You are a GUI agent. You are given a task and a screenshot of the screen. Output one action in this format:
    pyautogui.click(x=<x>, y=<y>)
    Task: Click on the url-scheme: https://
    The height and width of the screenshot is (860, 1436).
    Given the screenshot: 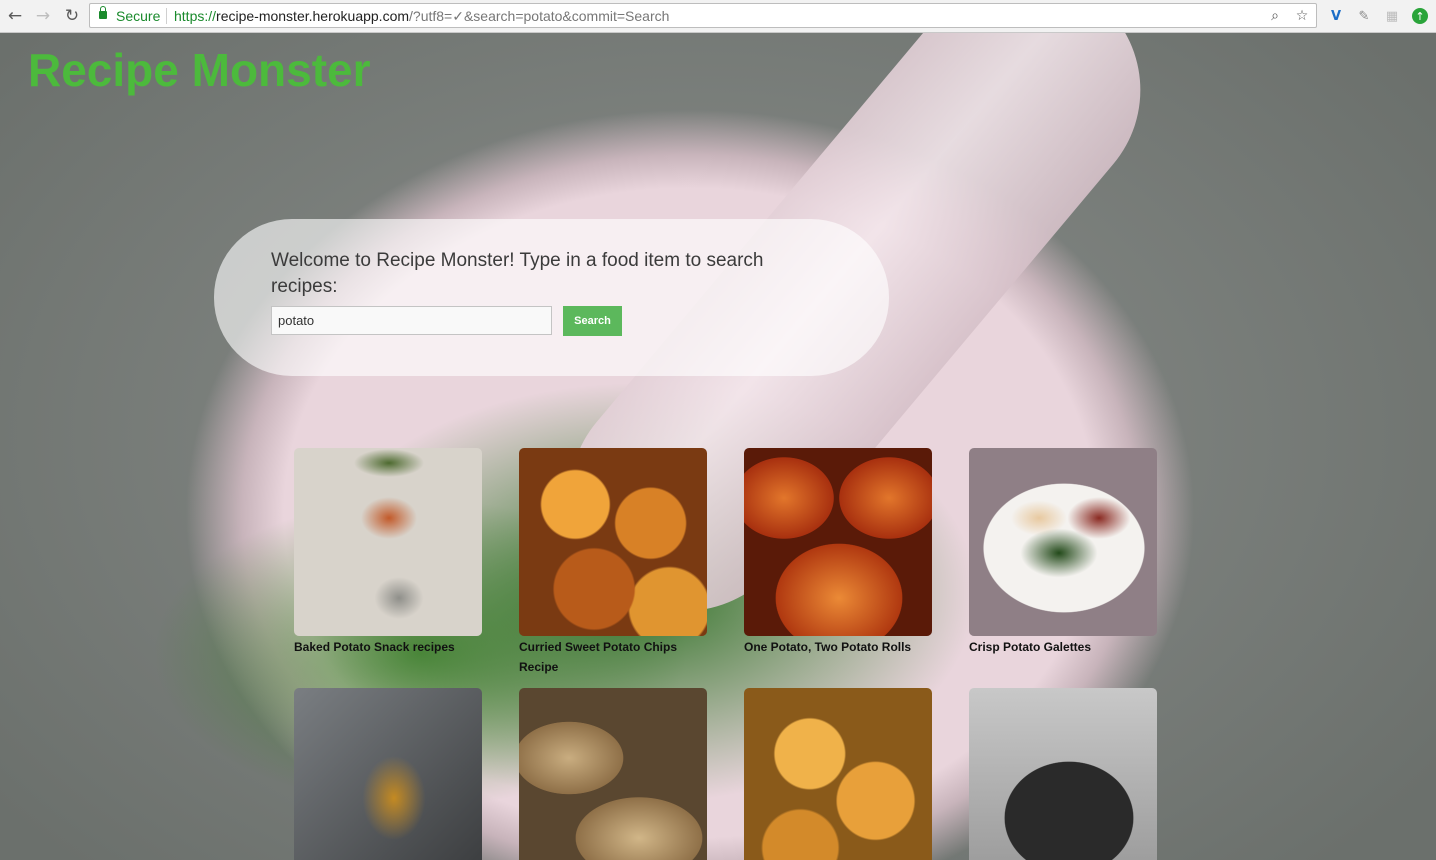 What is the action you would take?
    pyautogui.click(x=195, y=16)
    